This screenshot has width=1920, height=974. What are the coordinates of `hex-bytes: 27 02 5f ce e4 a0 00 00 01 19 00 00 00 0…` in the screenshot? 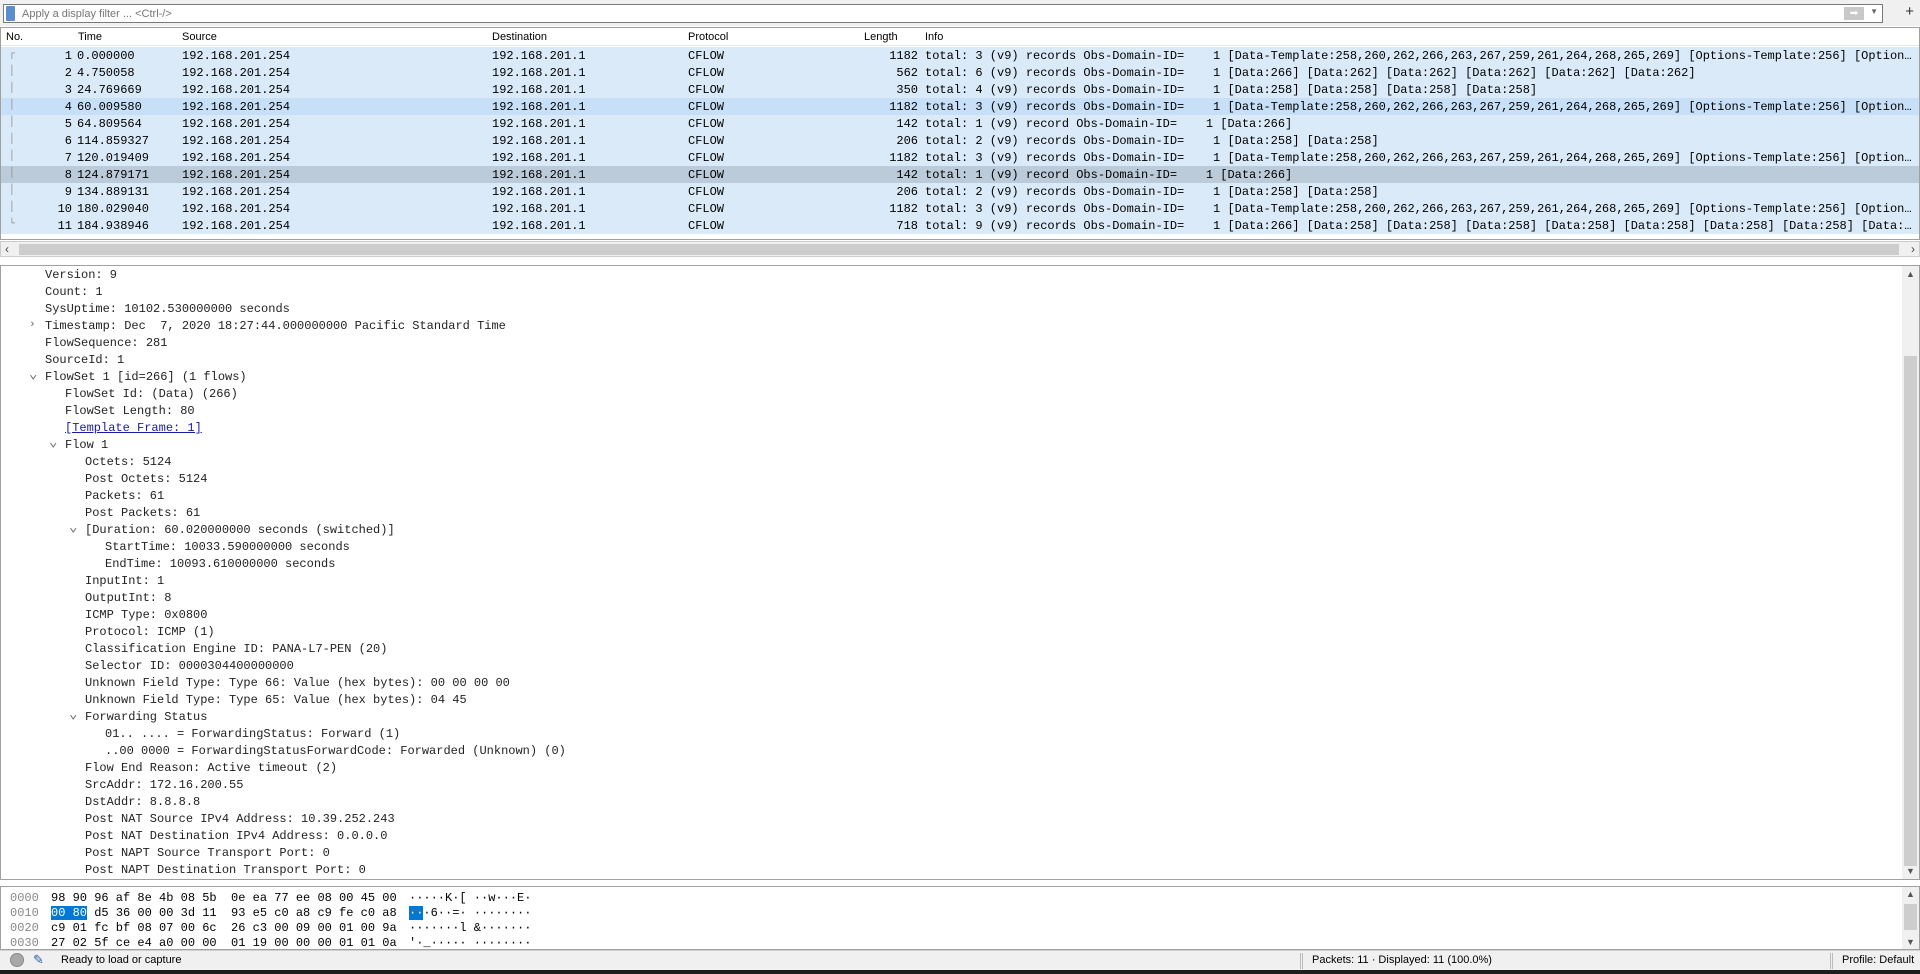 It's located at (224, 942).